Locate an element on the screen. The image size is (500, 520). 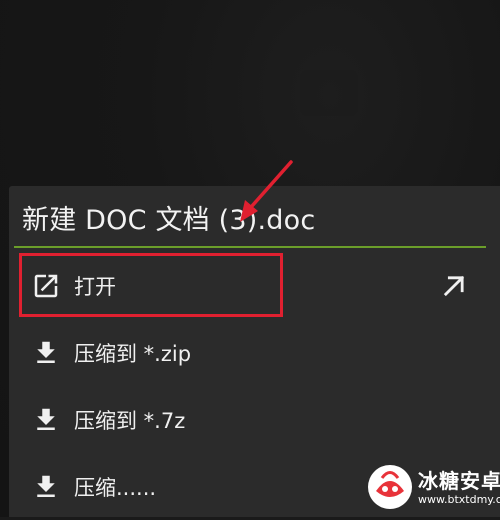
menu-item-label: 打开 is located at coordinates (95, 287).